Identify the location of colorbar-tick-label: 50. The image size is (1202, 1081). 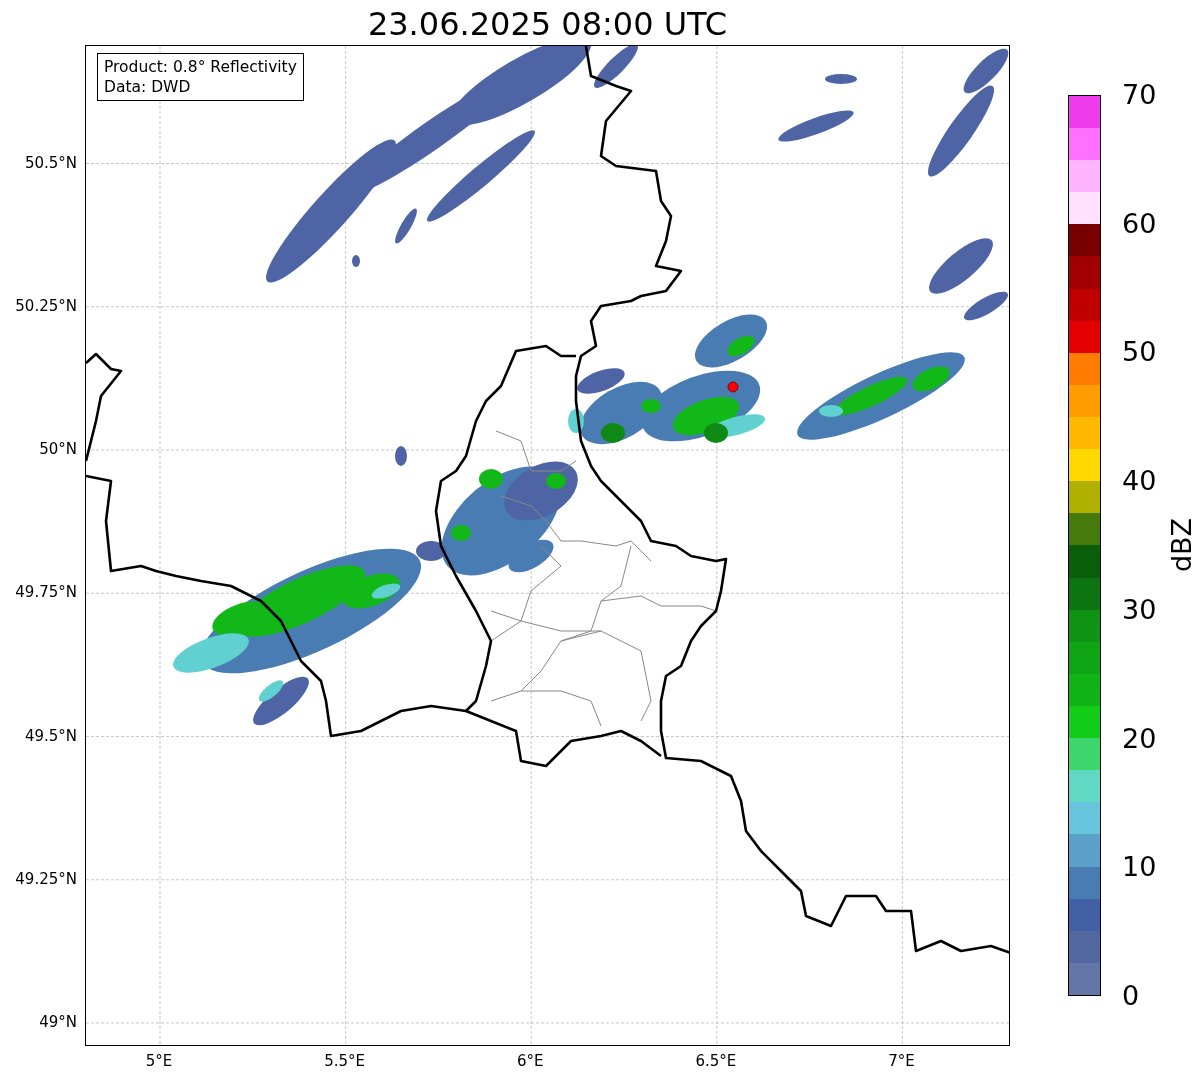
(1139, 352).